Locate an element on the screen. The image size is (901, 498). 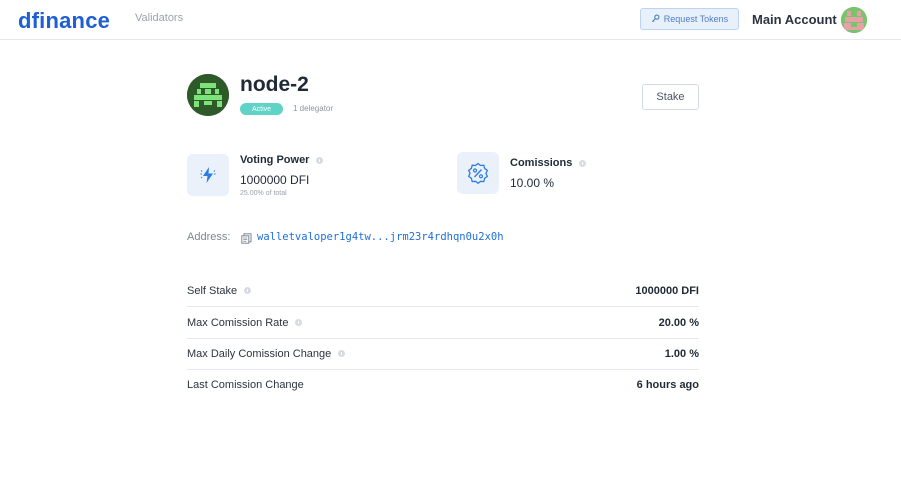
detail-row-self-stake: Self Stake 1000000 DFI is located at coordinates (443, 291).